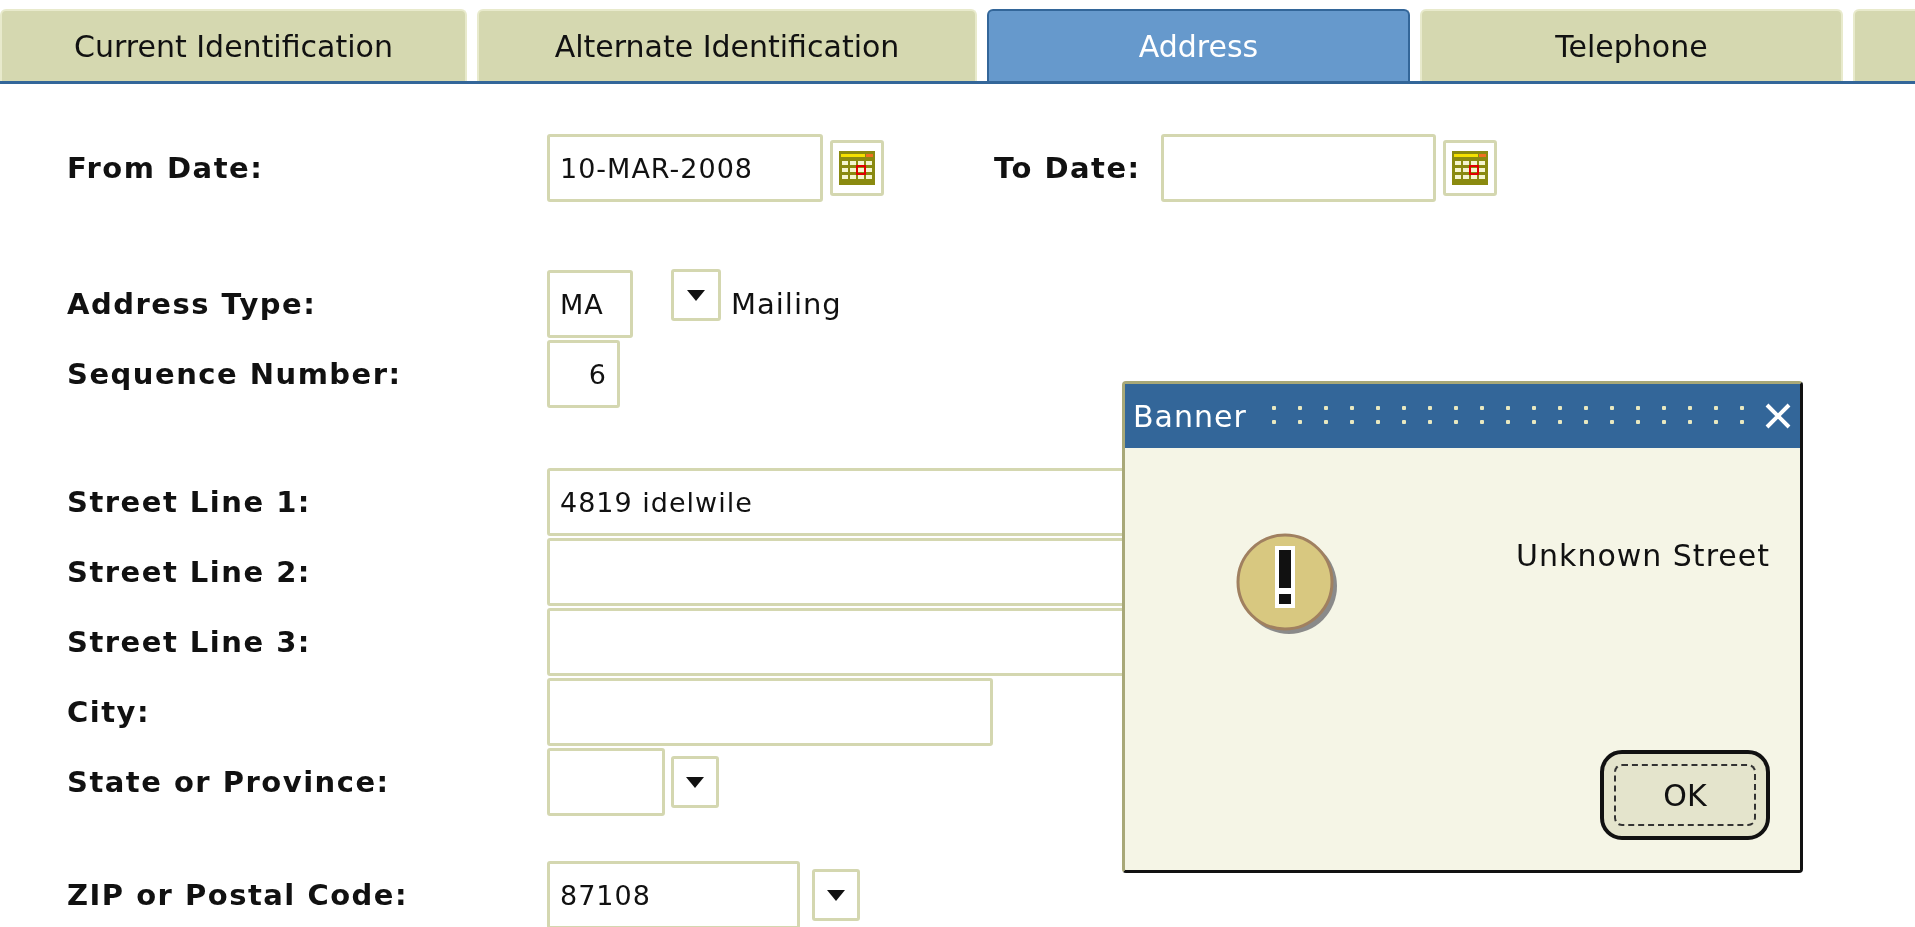 This screenshot has height=927, width=1915. What do you see at coordinates (1685, 795) in the screenshot?
I see `ok-button: OK` at bounding box center [1685, 795].